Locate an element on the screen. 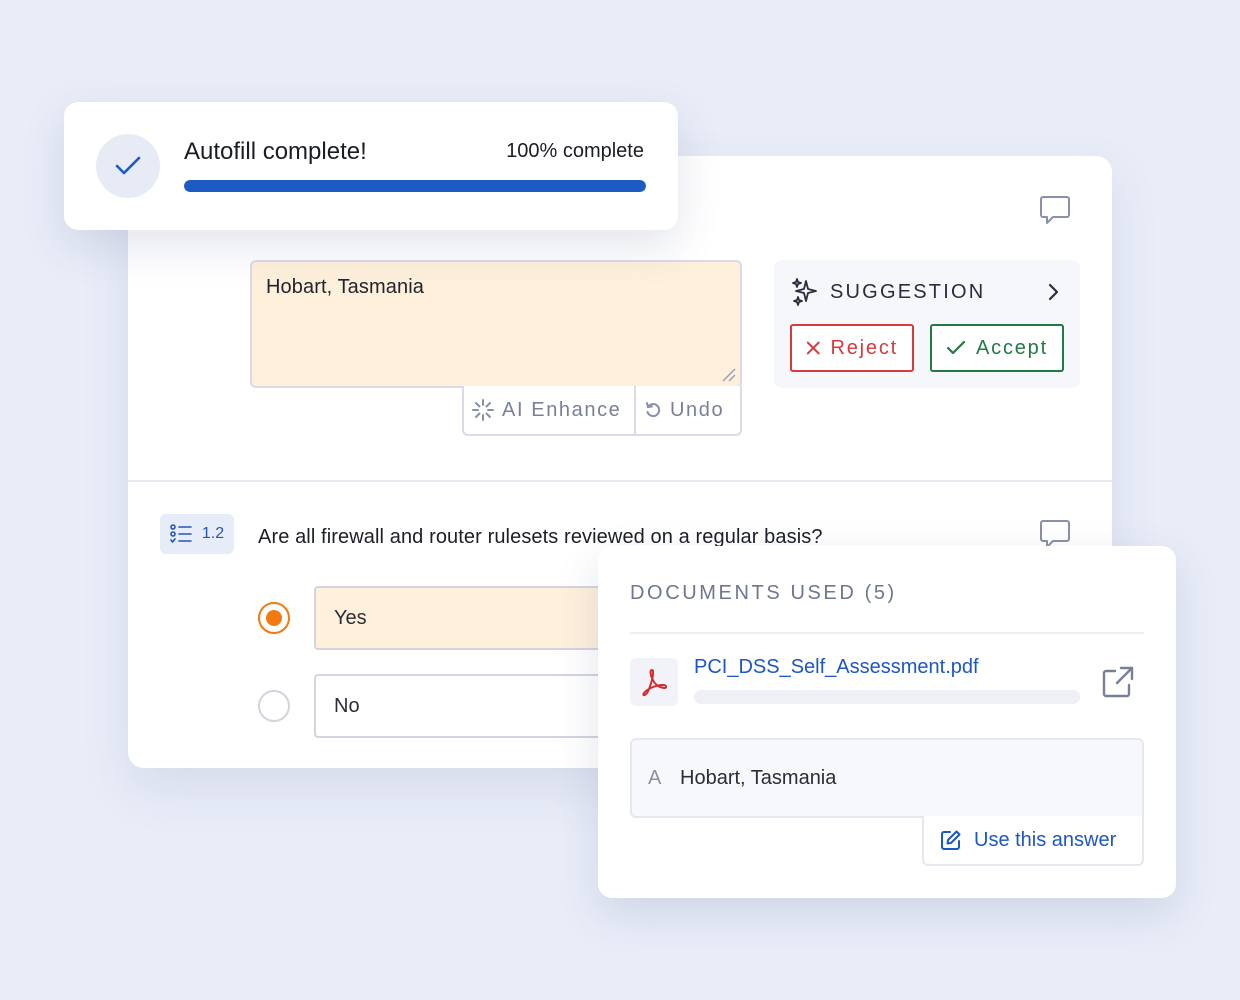  document-answer: A Hobart, Tasmania is located at coordinates (887, 778).